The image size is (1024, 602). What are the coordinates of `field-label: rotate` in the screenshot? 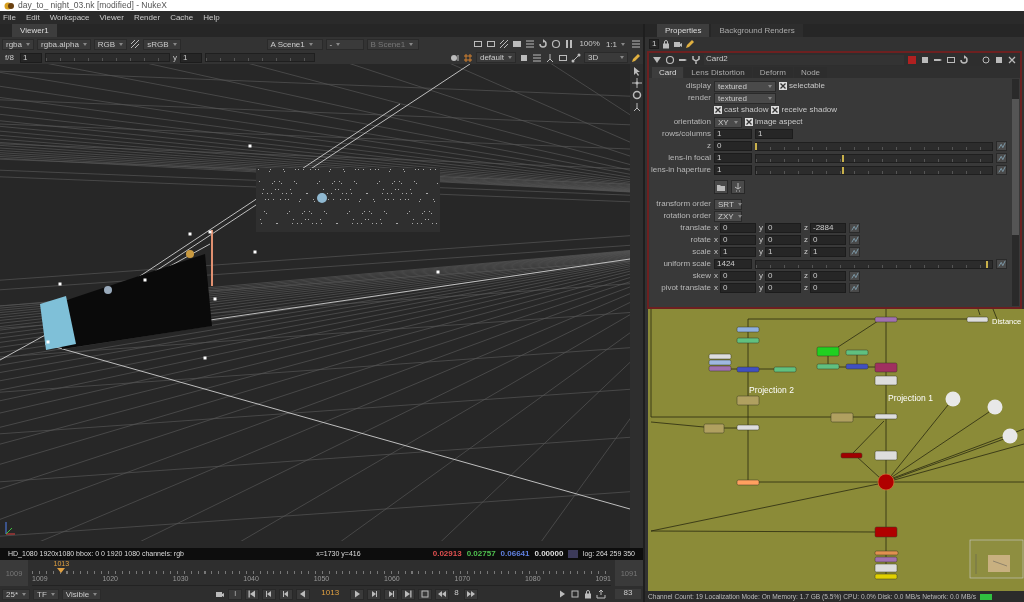 It's located at (700, 240).